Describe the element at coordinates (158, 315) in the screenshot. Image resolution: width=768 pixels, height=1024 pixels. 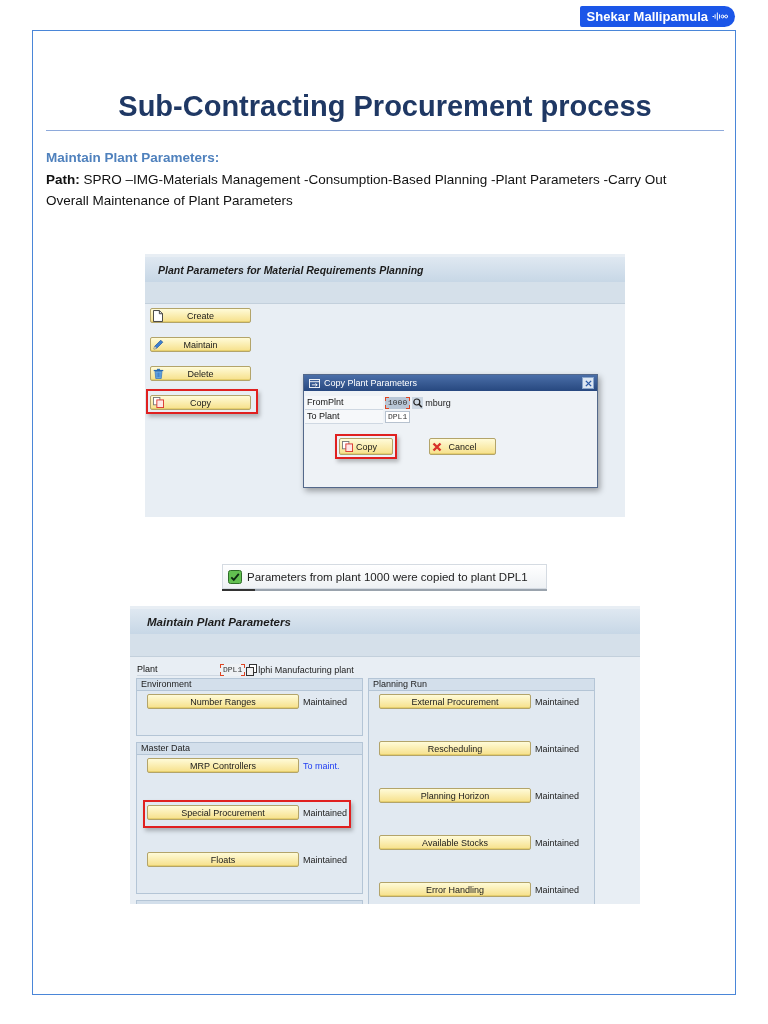
I see `document-icon` at that location.